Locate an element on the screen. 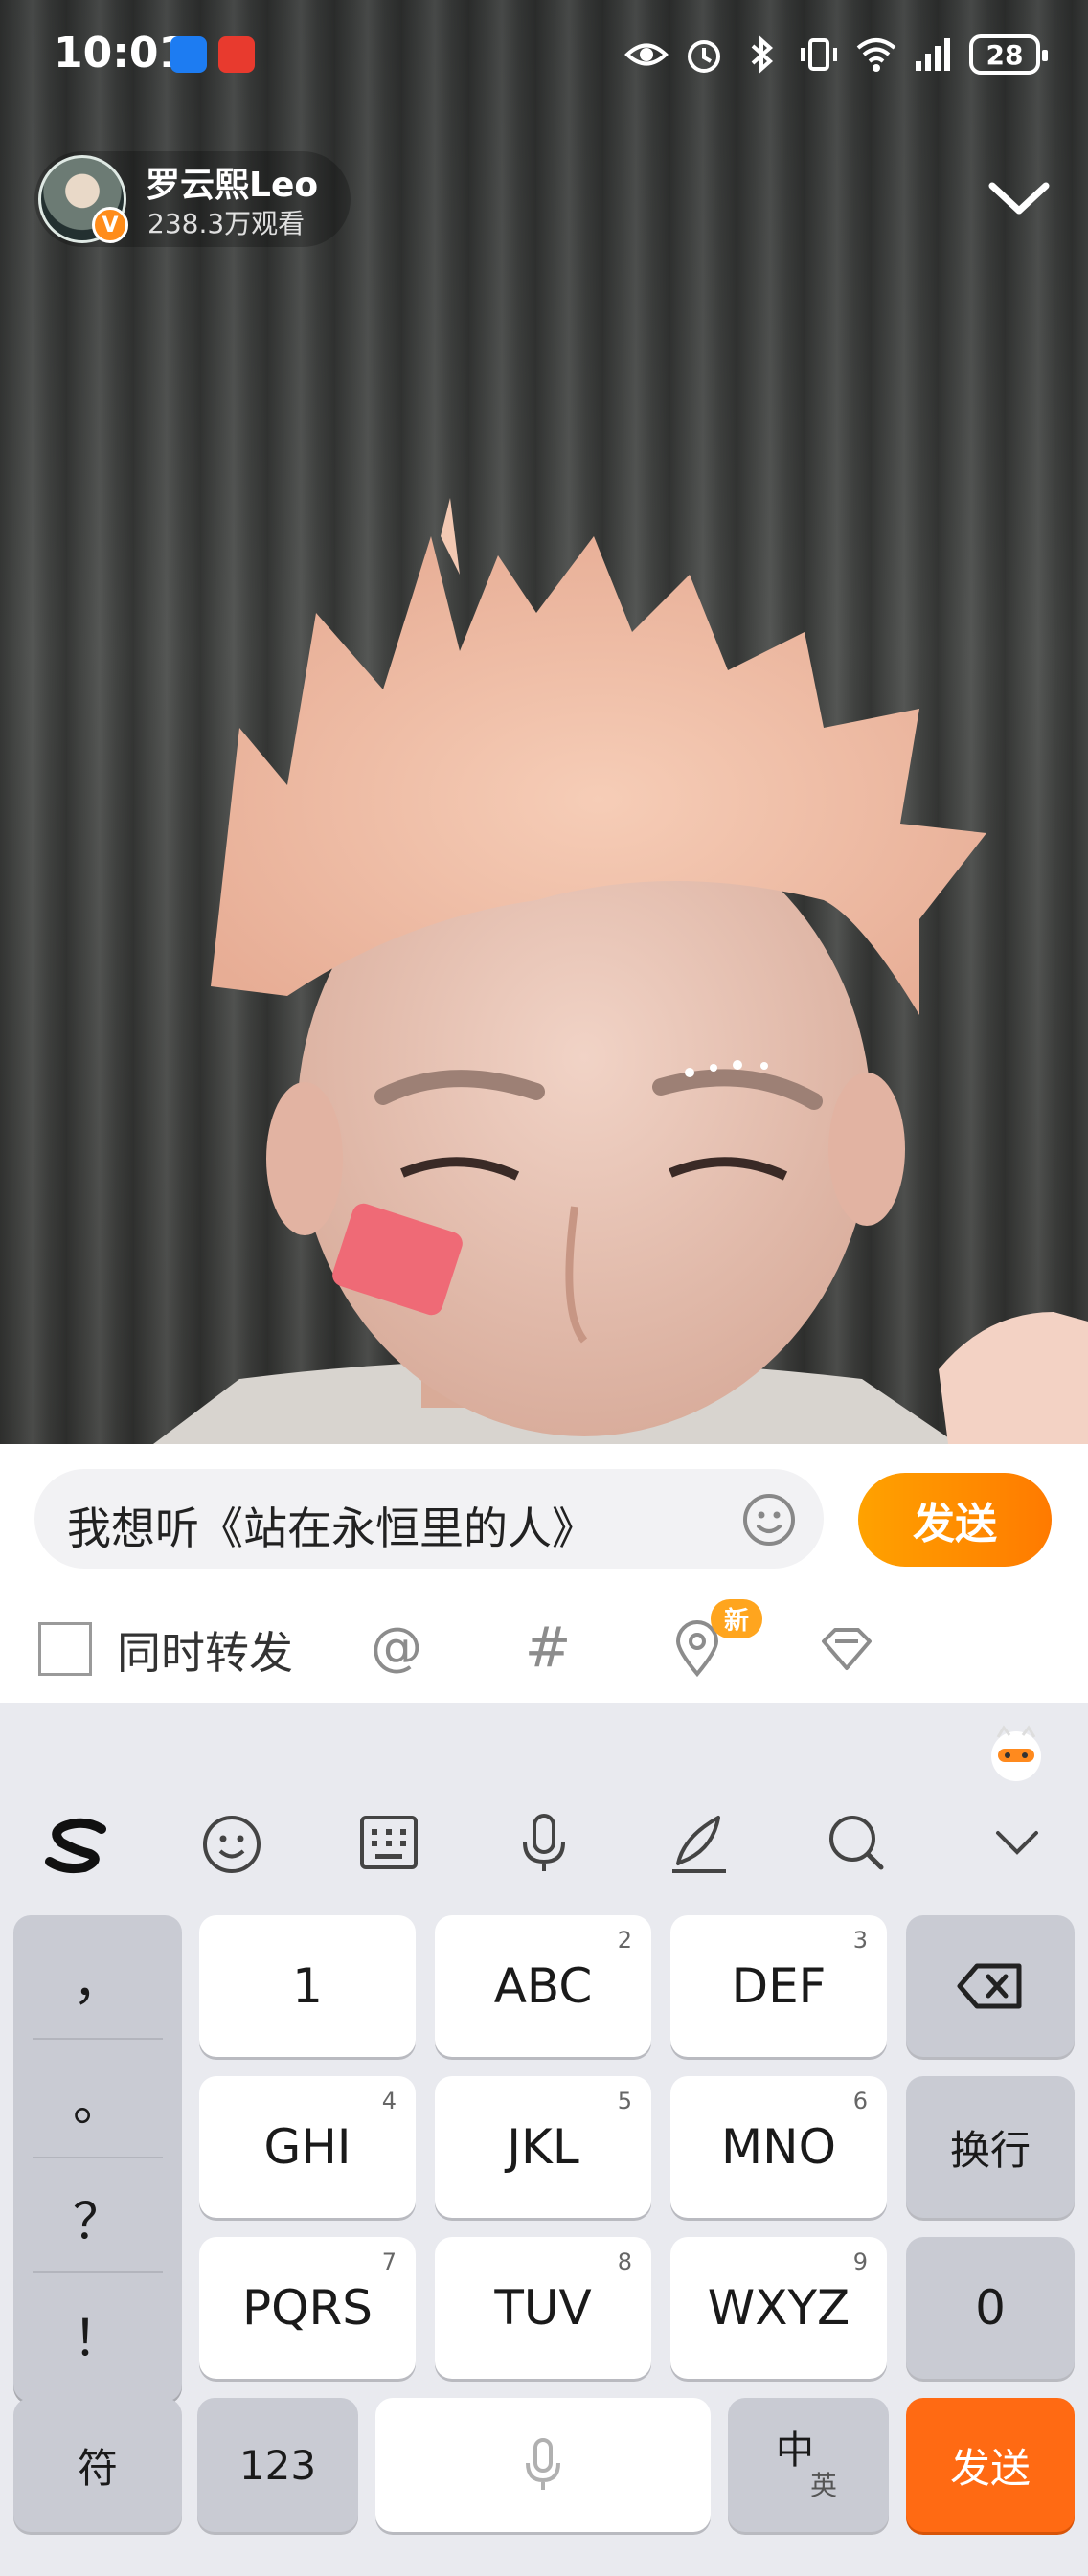 The height and width of the screenshot is (2576, 1088). keyboard-toolbar is located at coordinates (544, 1841).